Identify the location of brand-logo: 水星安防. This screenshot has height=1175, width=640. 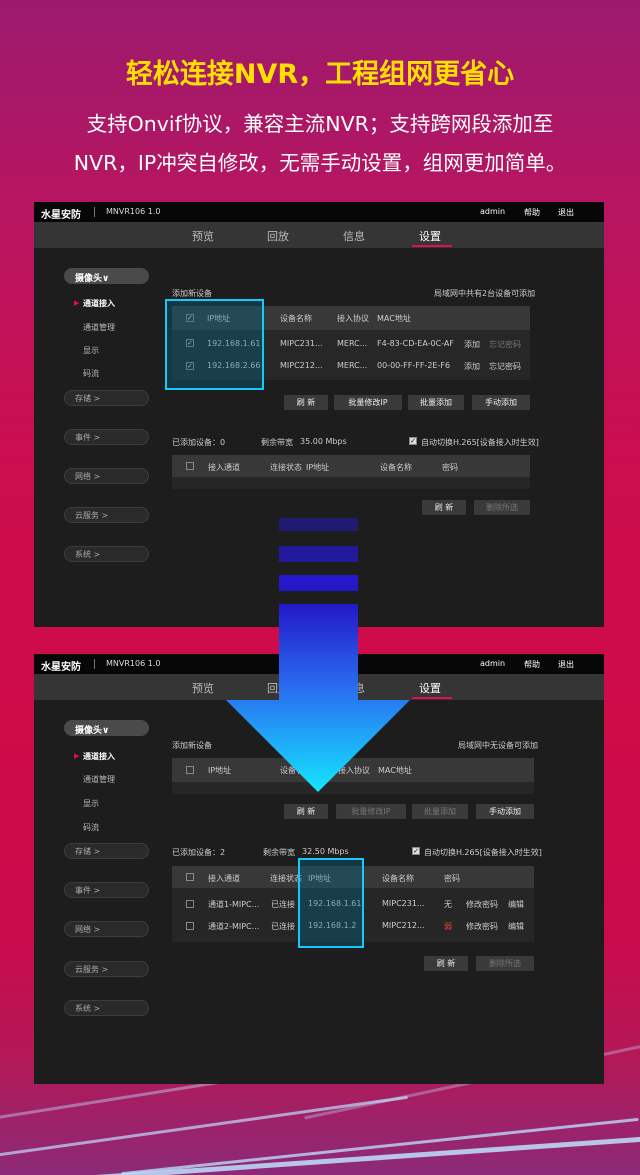
(61, 667).